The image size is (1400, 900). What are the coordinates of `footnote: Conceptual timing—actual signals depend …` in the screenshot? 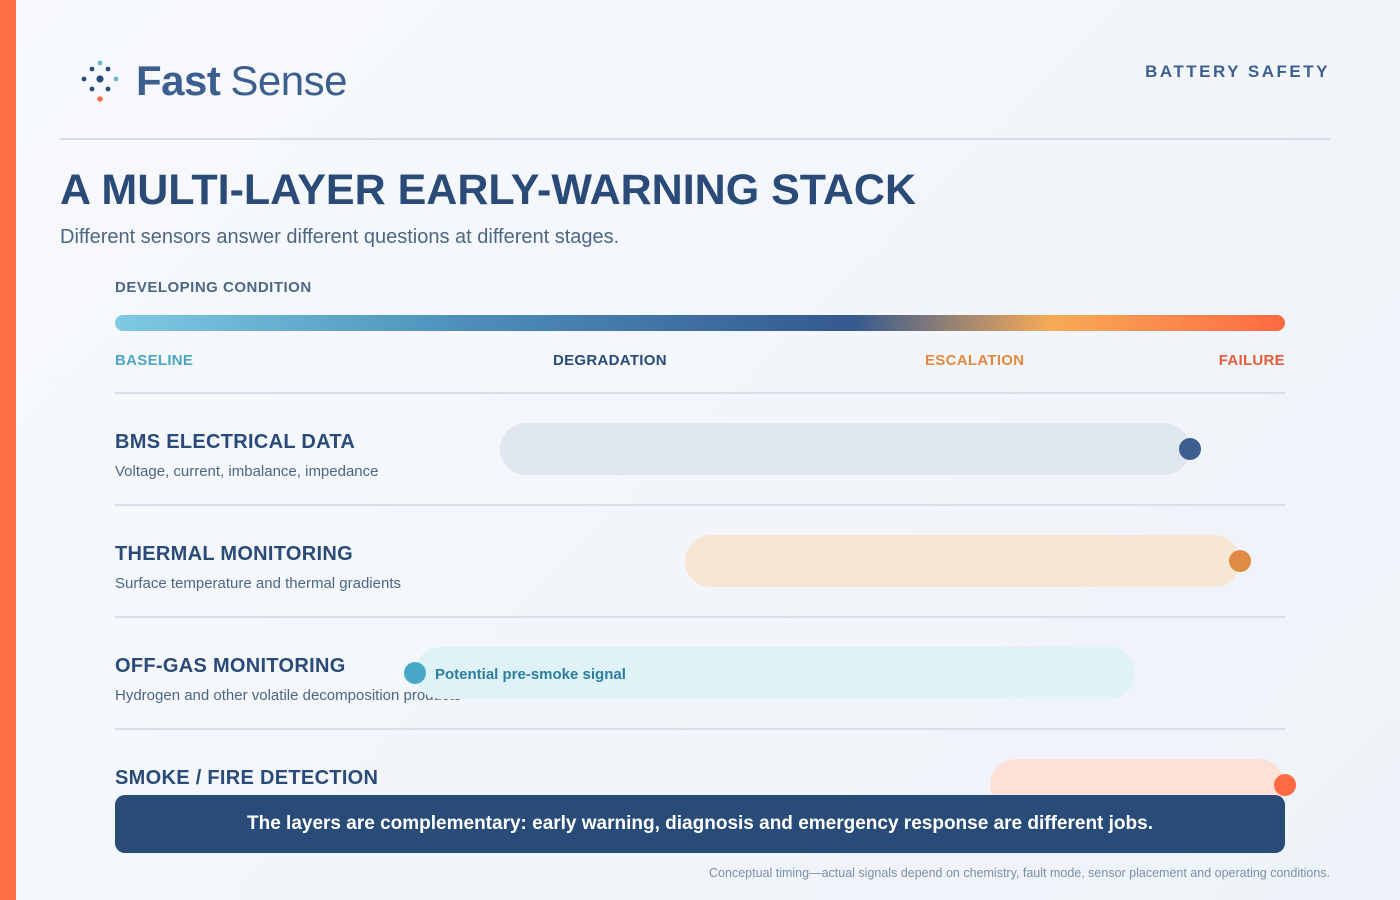 It's located at (1019, 873).